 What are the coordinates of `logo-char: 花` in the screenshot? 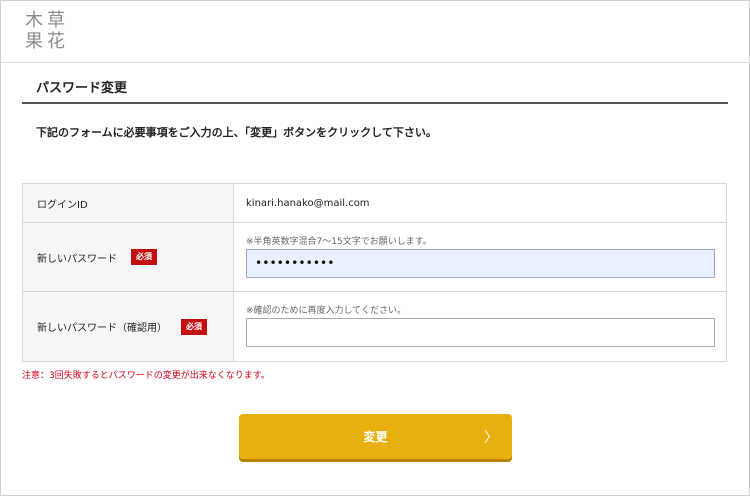 It's located at (56, 41).